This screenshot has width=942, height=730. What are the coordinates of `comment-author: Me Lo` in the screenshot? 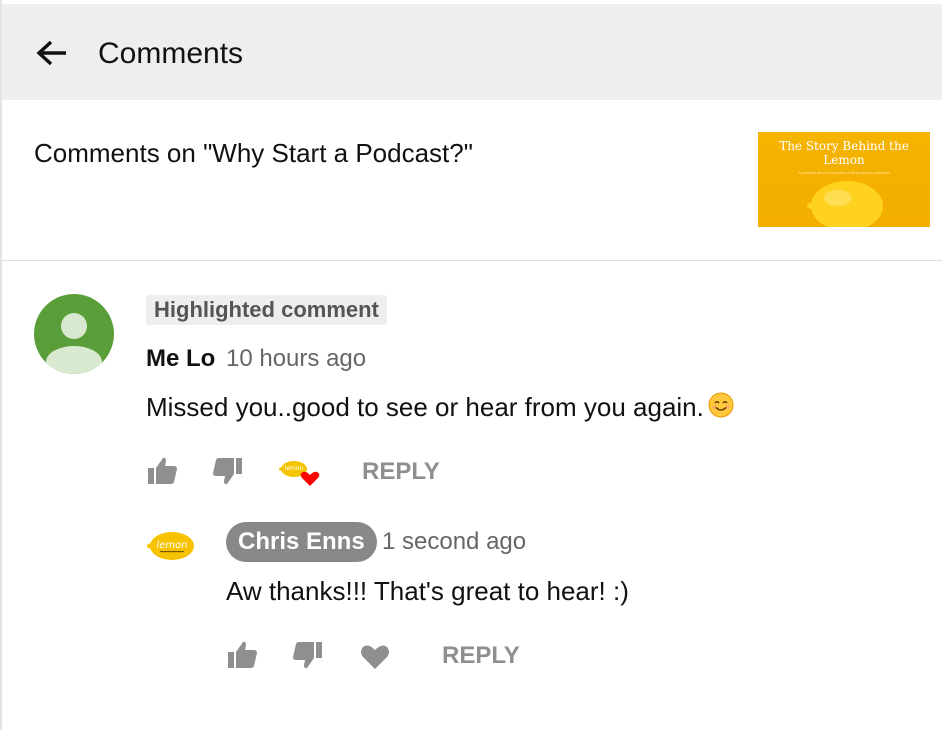 It's located at (180, 359).